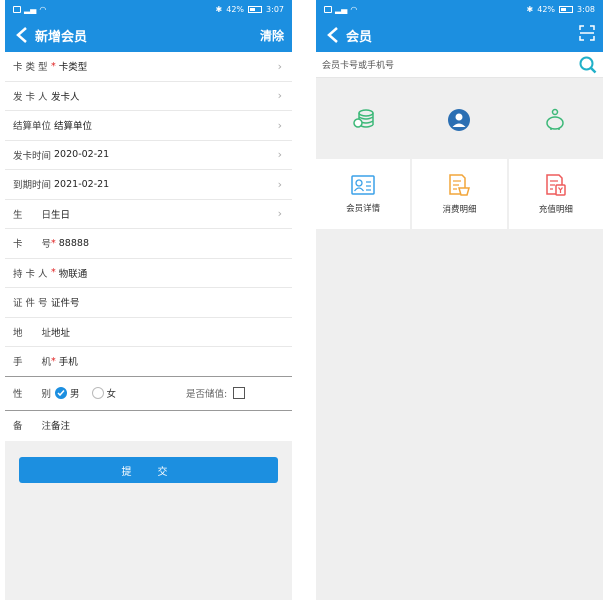 The image size is (606, 606). What do you see at coordinates (239, 393) in the screenshot?
I see `stored-value-checkbox` at bounding box center [239, 393].